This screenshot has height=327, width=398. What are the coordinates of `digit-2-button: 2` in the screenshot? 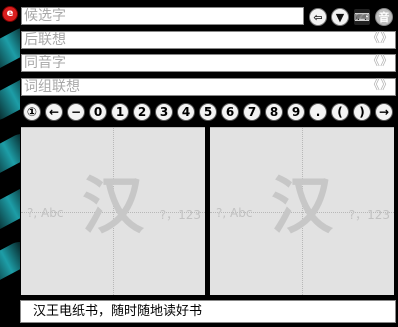 It's located at (142, 112).